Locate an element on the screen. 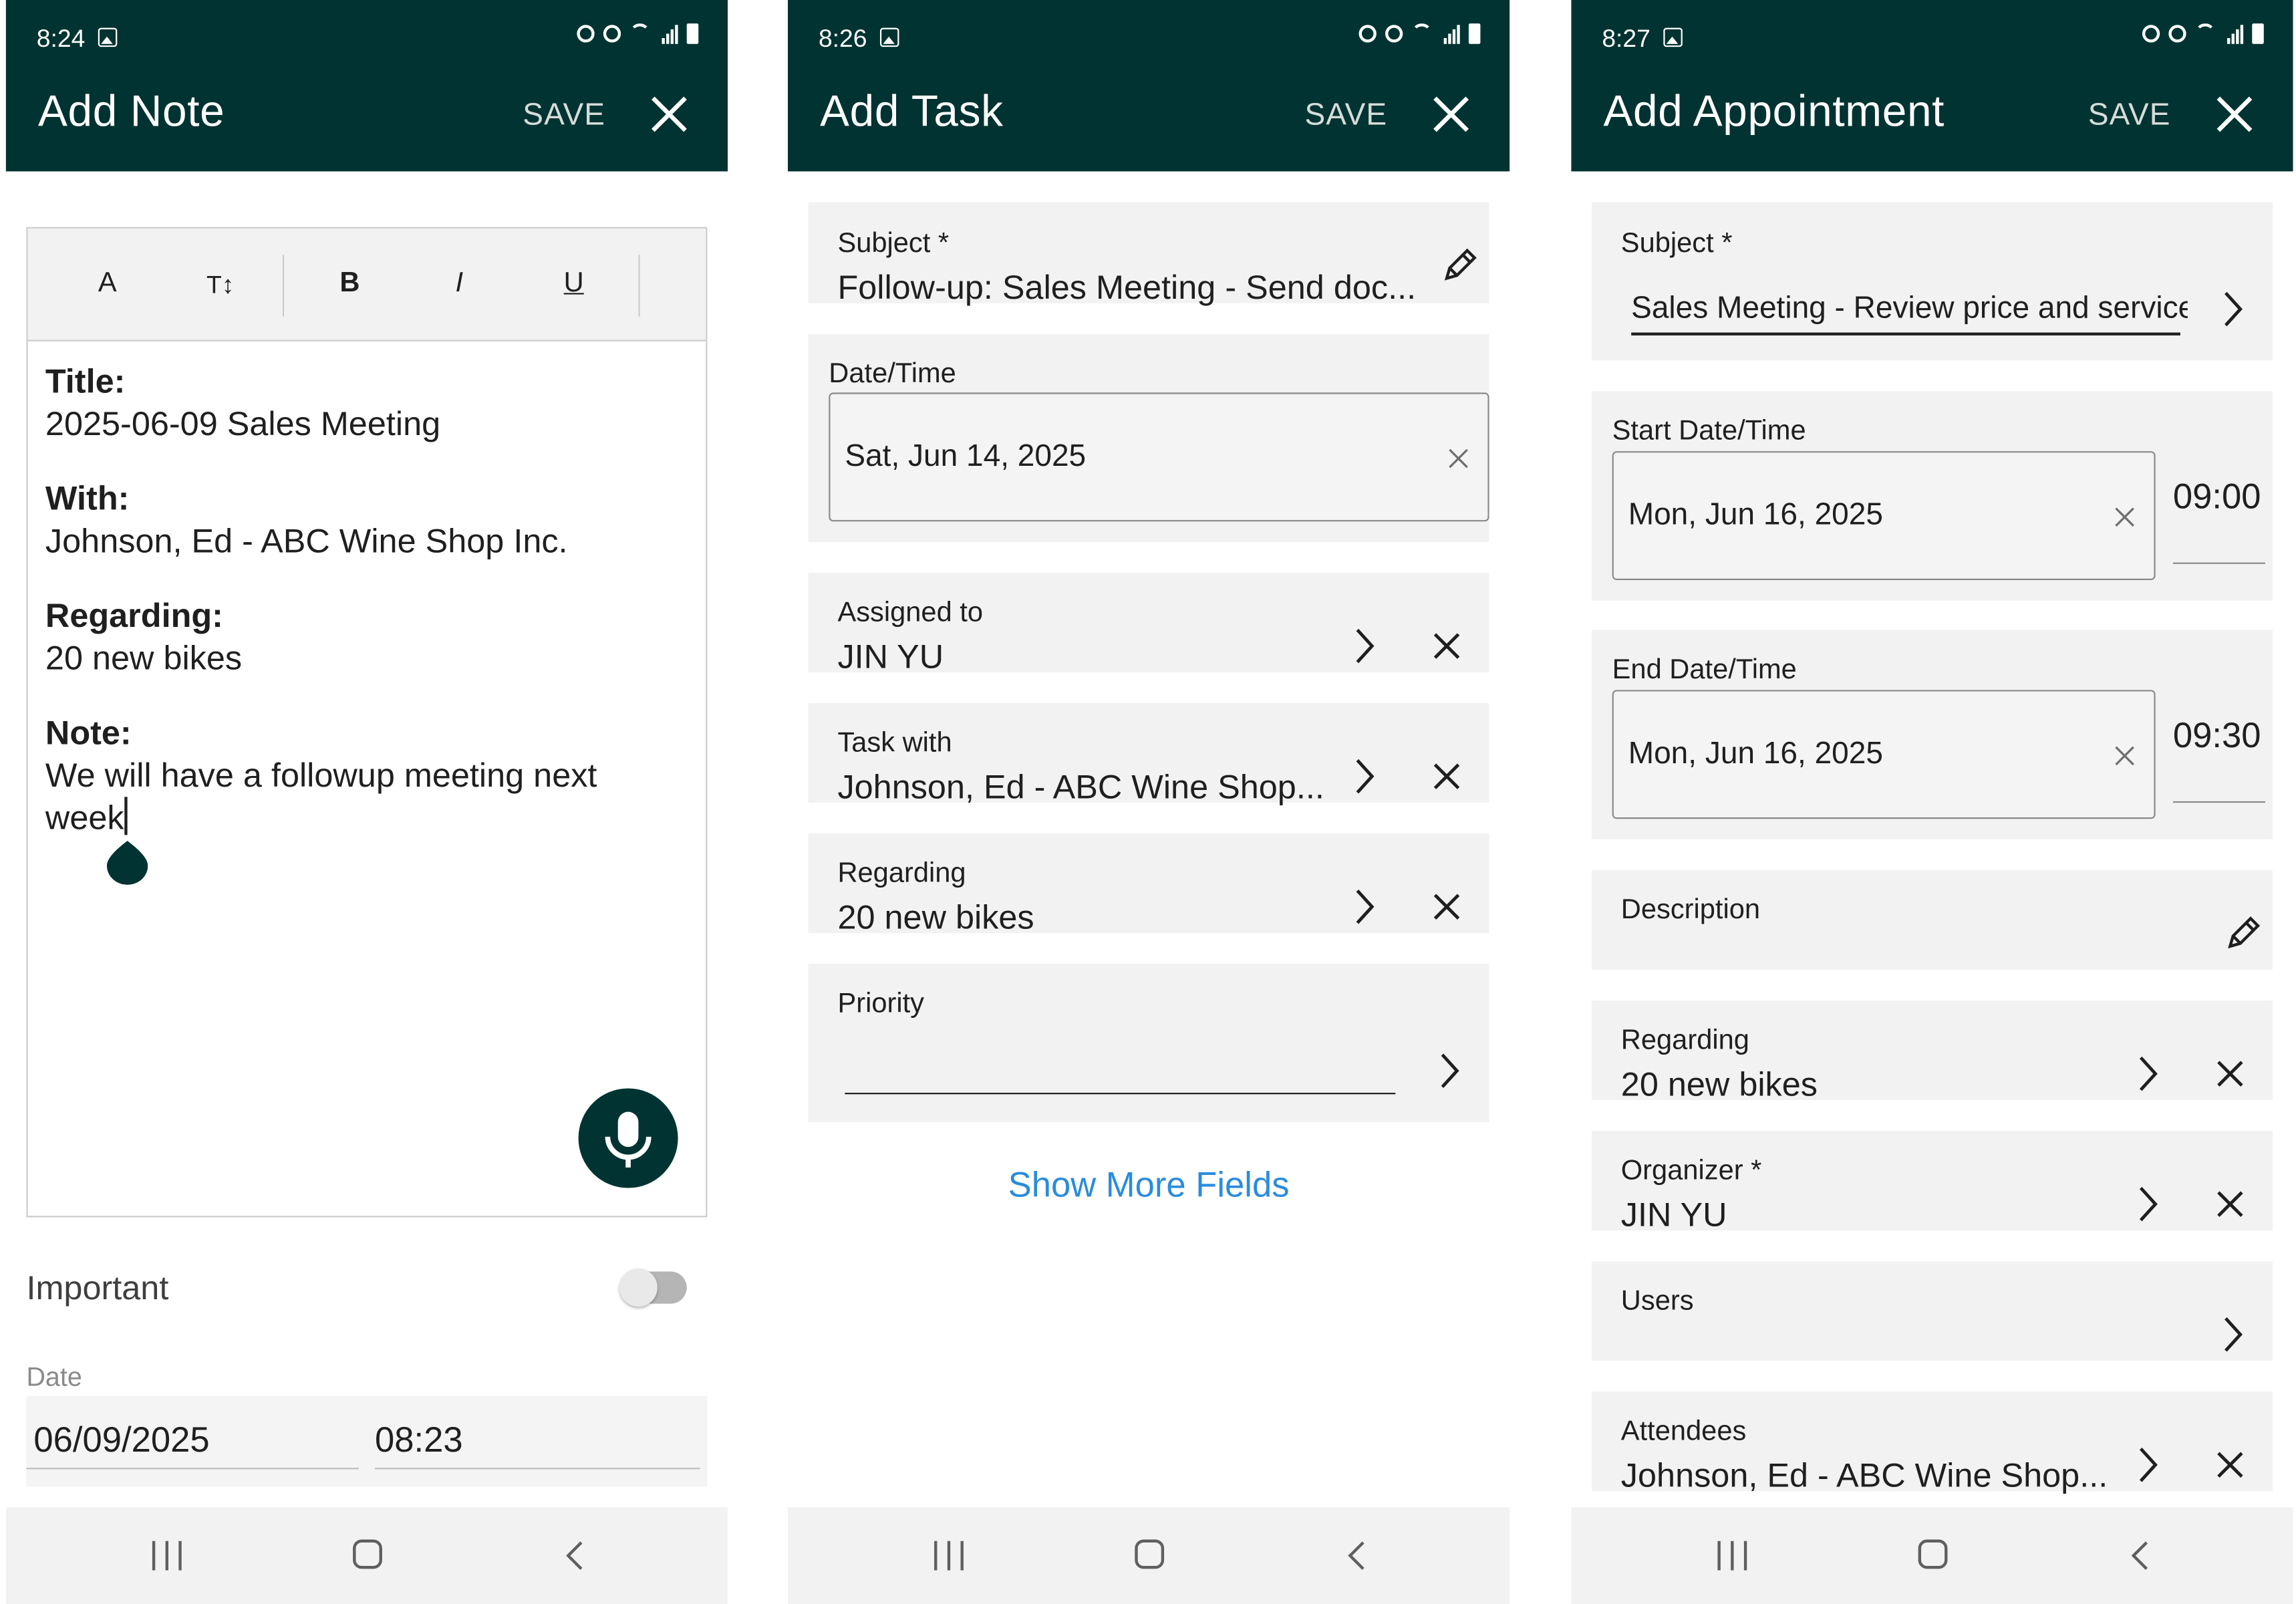 The width and height of the screenshot is (2296, 1604). app-bar: 8:24 Add Note SAVE is located at coordinates (367, 86).